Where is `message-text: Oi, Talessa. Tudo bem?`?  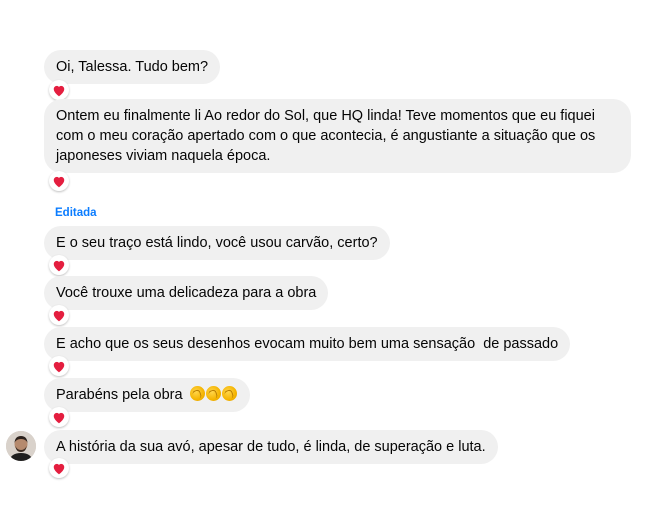
message-text: Oi, Talessa. Tudo bem? is located at coordinates (132, 67).